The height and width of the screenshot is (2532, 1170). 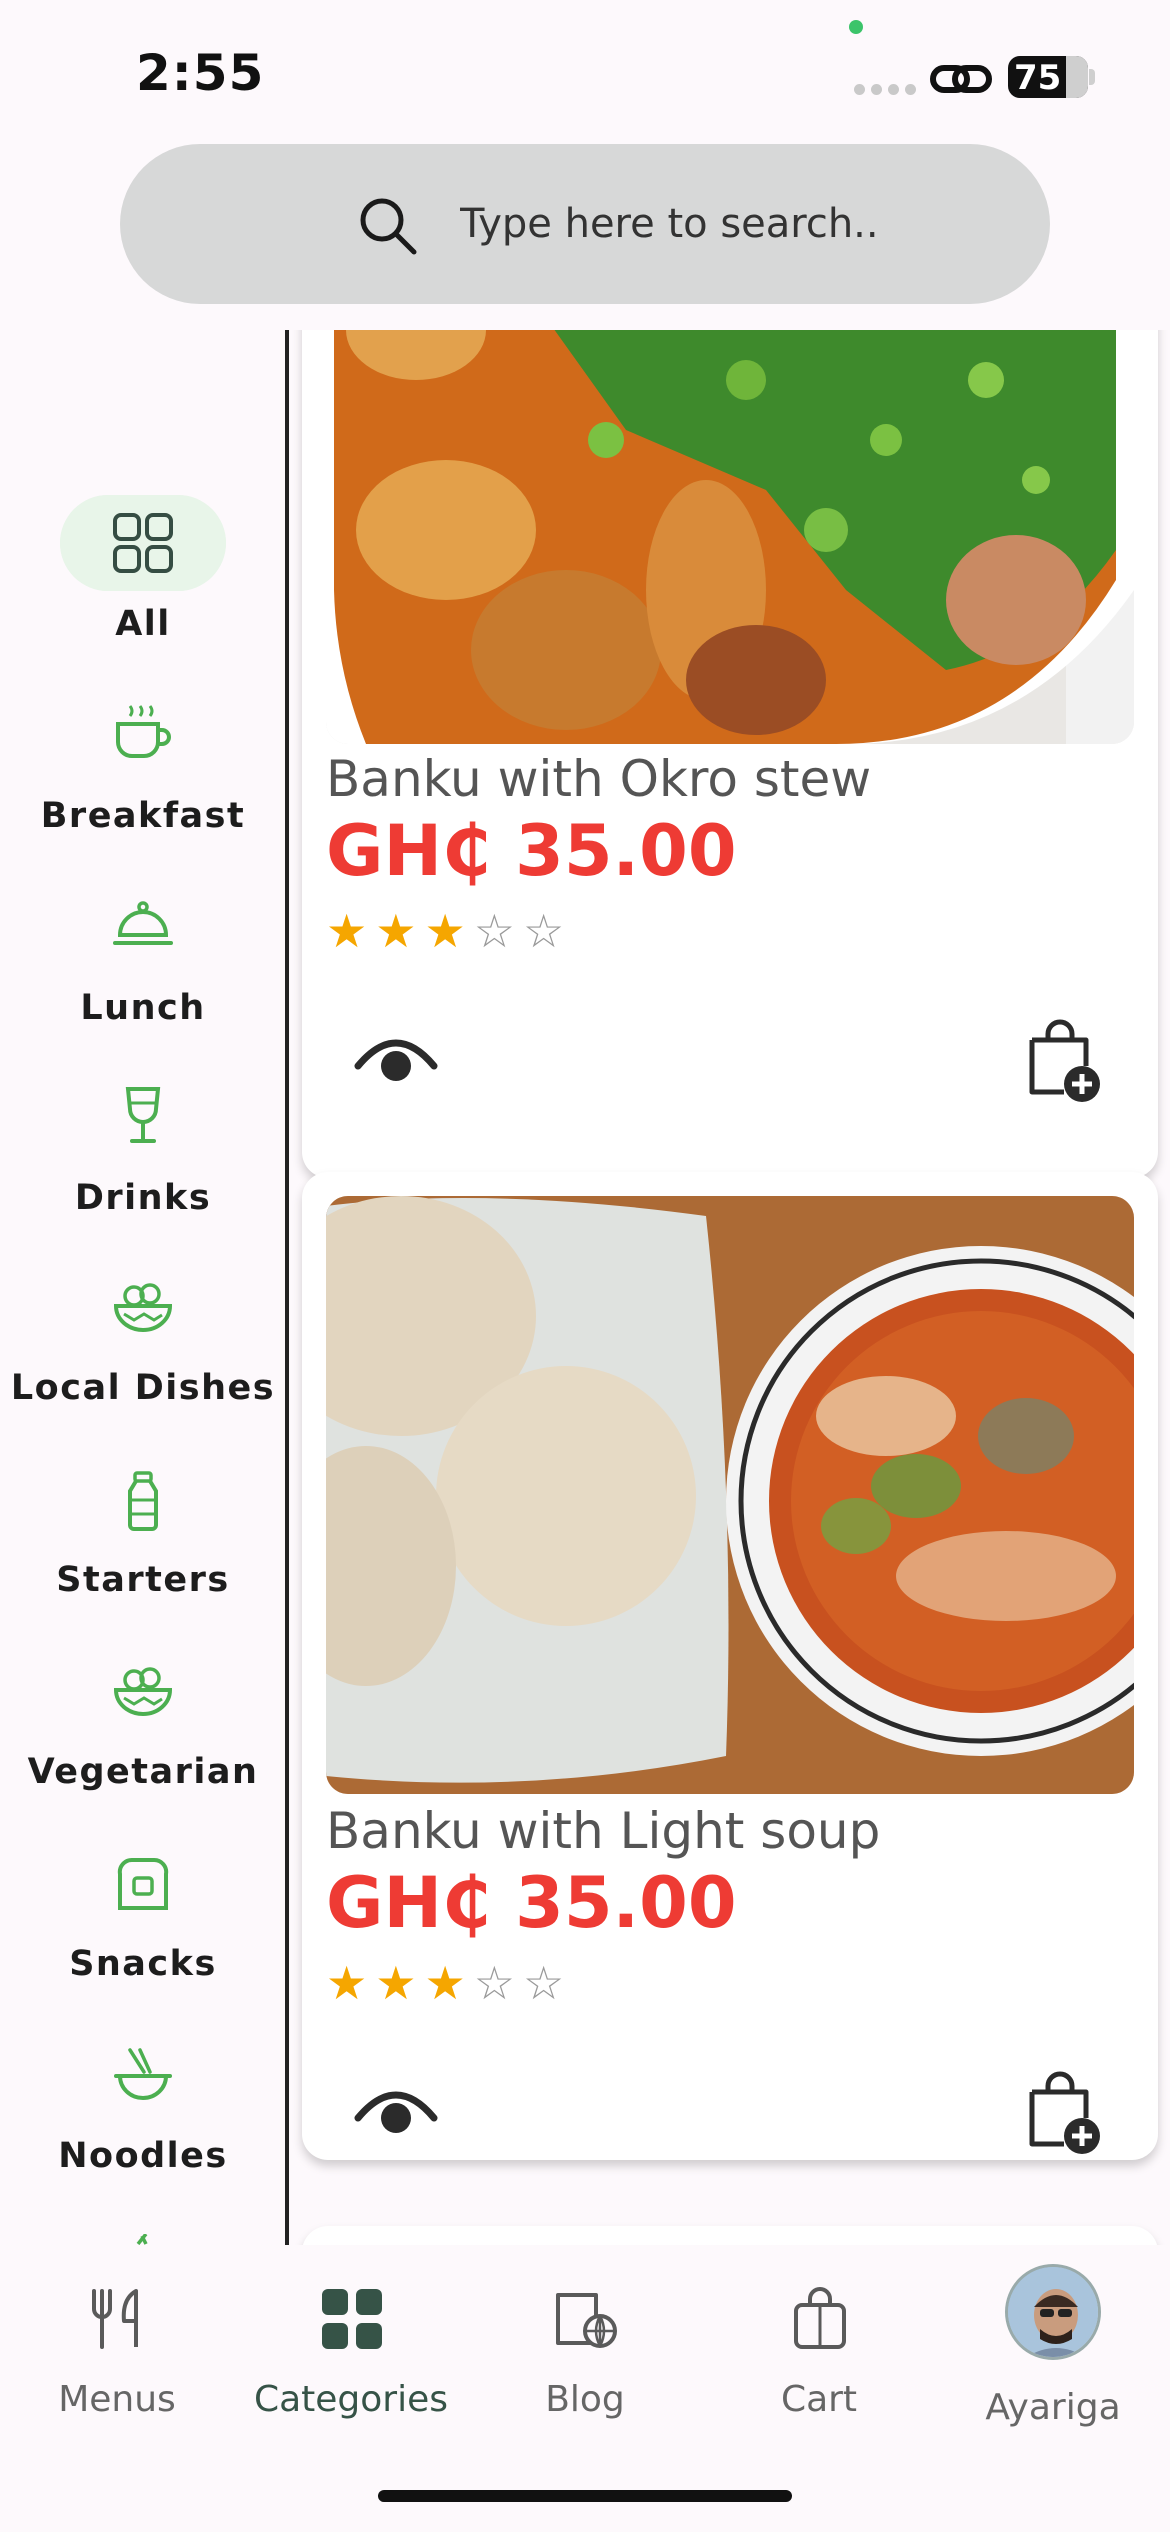 What do you see at coordinates (143, 1964) in the screenshot?
I see `category-label: Snacks` at bounding box center [143, 1964].